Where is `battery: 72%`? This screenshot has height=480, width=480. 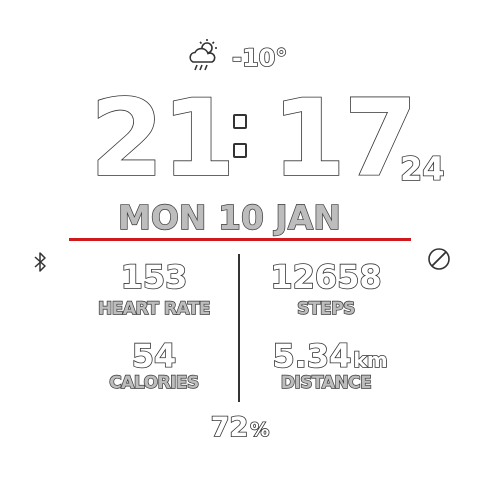 battery: 72% is located at coordinates (240, 427).